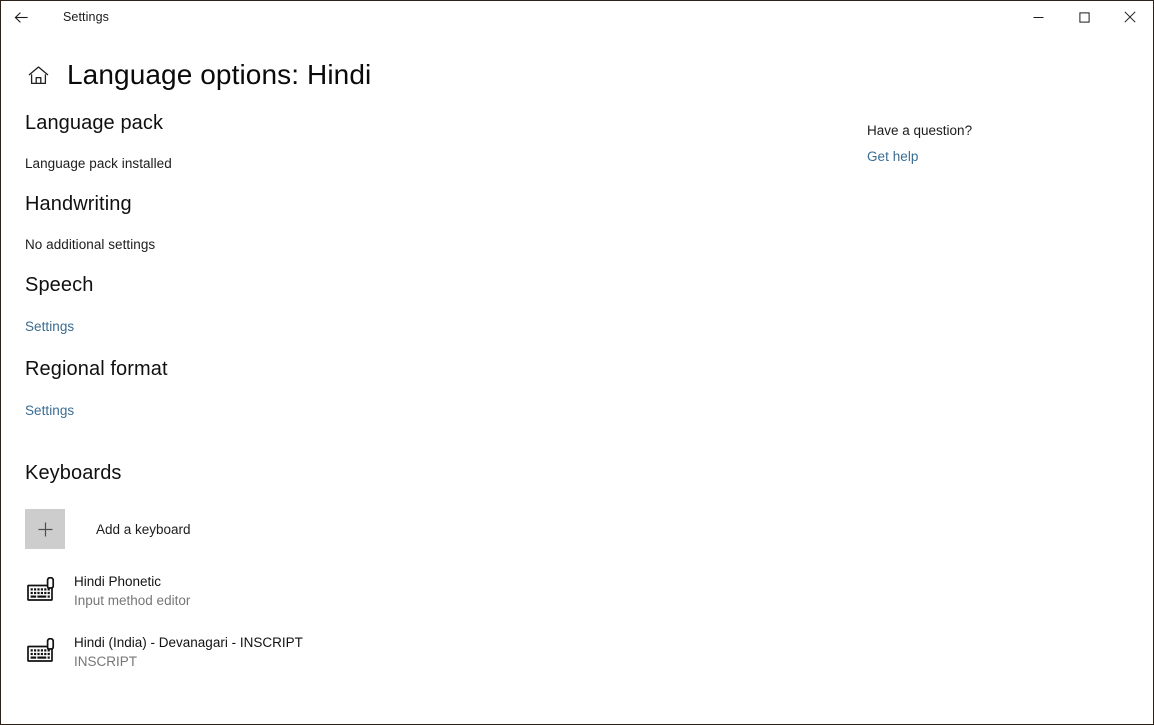  Describe the element at coordinates (118, 581) in the screenshot. I see `list-item-title: Hindi Phonetic` at that location.